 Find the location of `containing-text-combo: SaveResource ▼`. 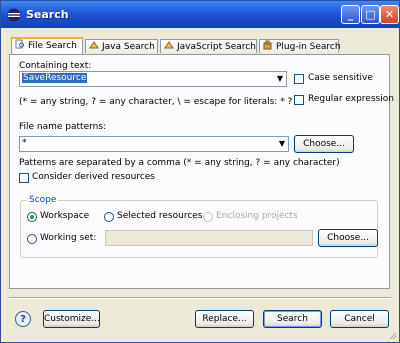

containing-text-combo: SaveResource ▼ is located at coordinates (153, 79).